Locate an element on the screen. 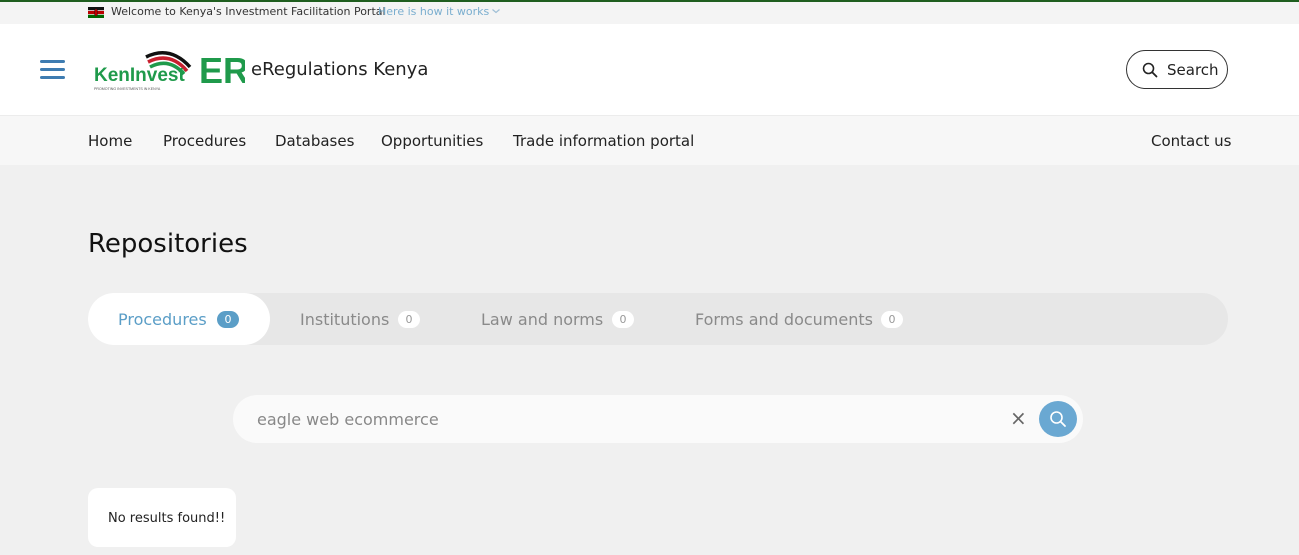  menu-icon is located at coordinates (52, 61).